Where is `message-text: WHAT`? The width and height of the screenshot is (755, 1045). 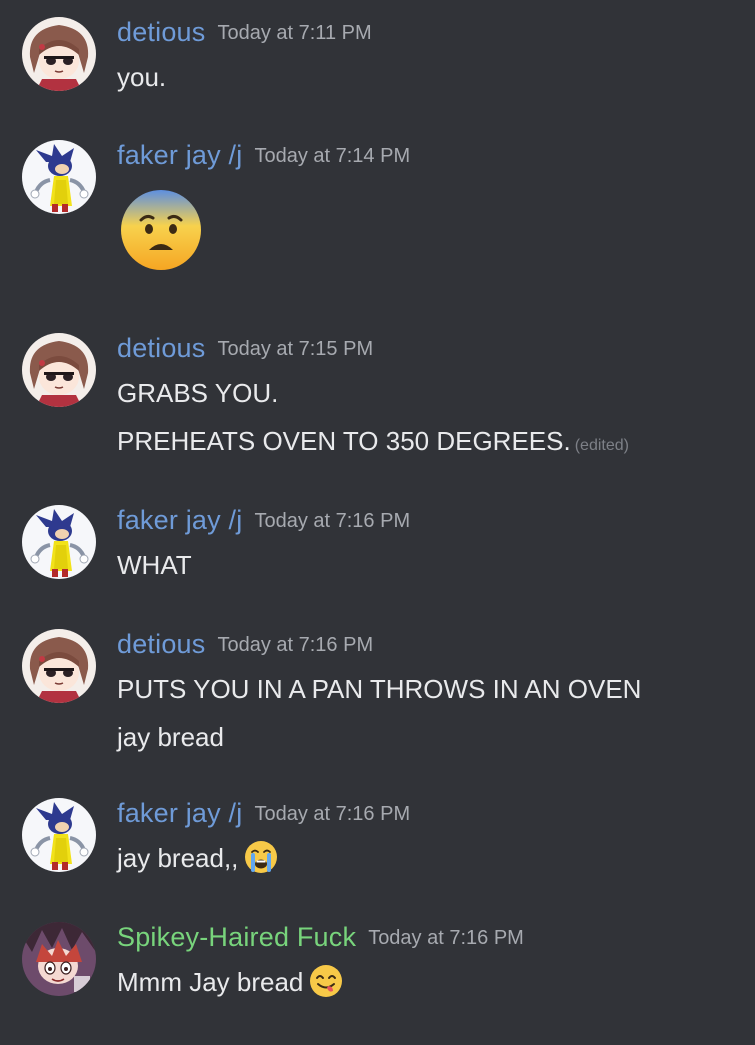
message-text: WHAT is located at coordinates (154, 565).